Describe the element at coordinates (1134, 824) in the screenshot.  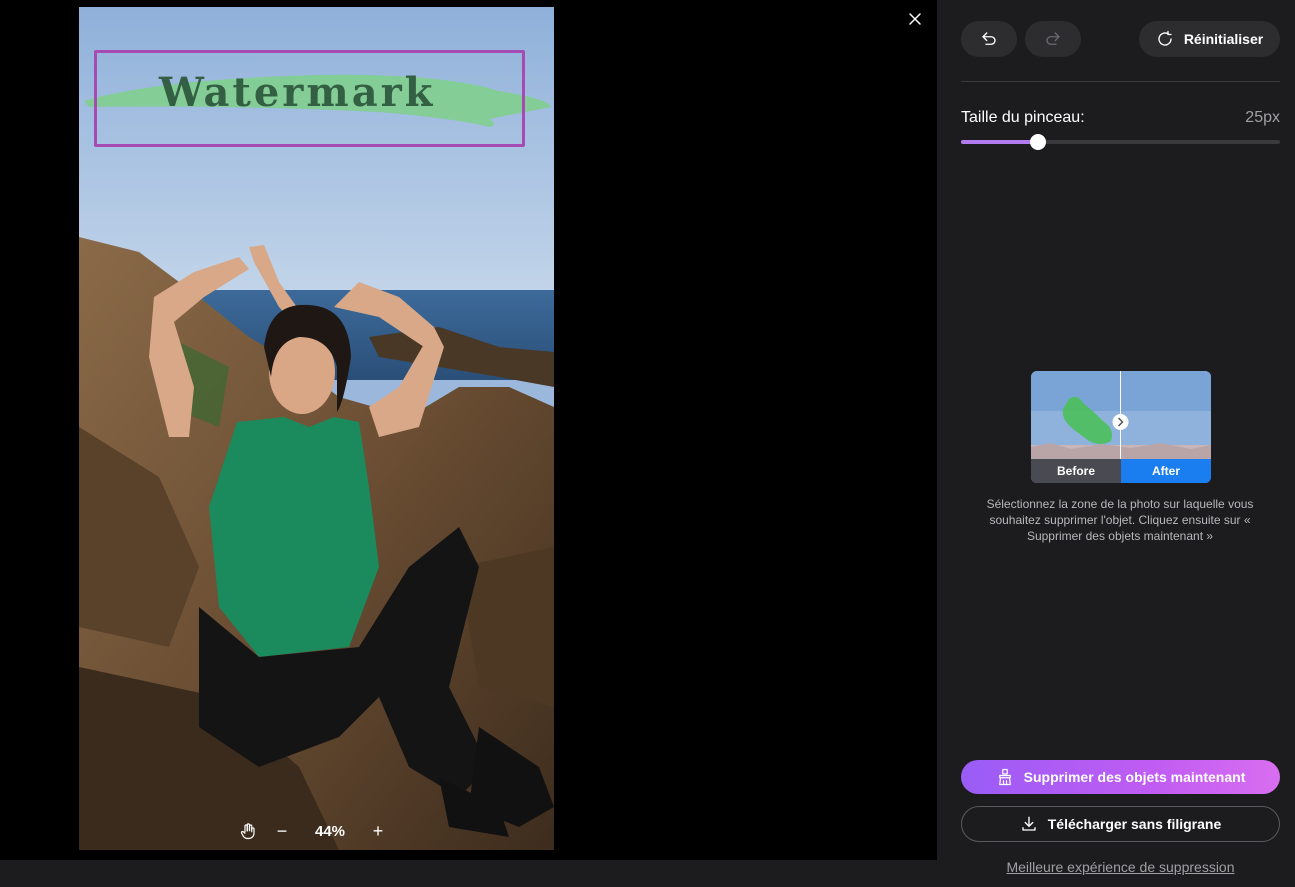
I see `download-label: Télécharger sans filigrane` at that location.